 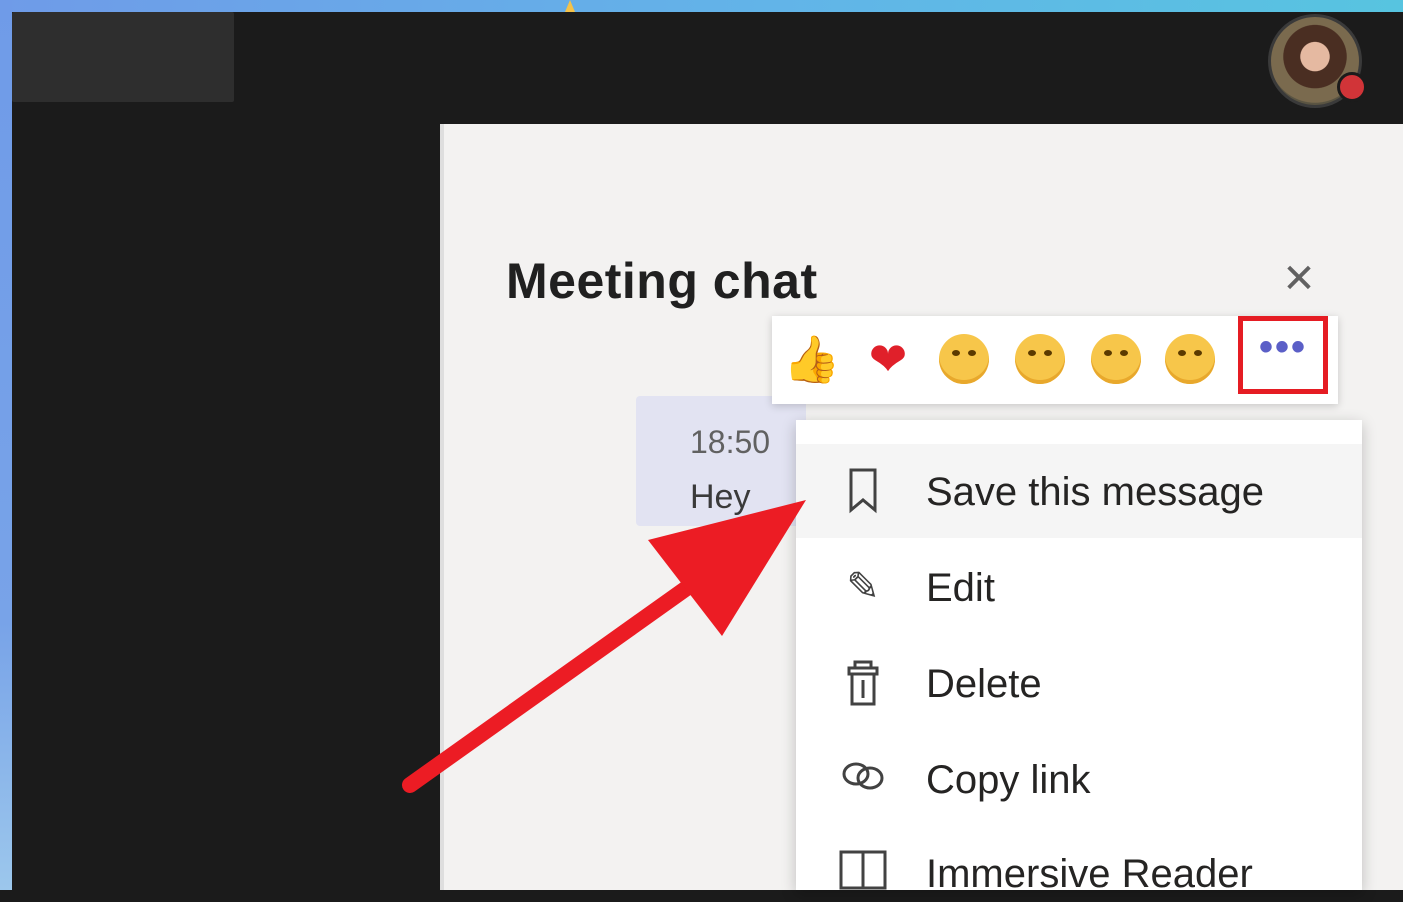 I want to click on annotation-arrow-head, so click(x=727, y=568).